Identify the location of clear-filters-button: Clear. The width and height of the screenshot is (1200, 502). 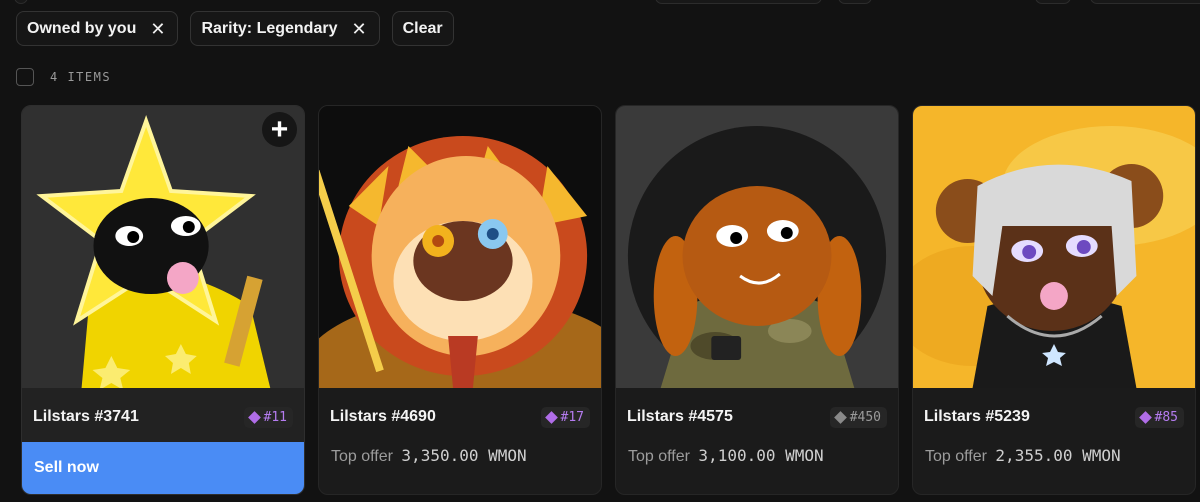
(422, 28).